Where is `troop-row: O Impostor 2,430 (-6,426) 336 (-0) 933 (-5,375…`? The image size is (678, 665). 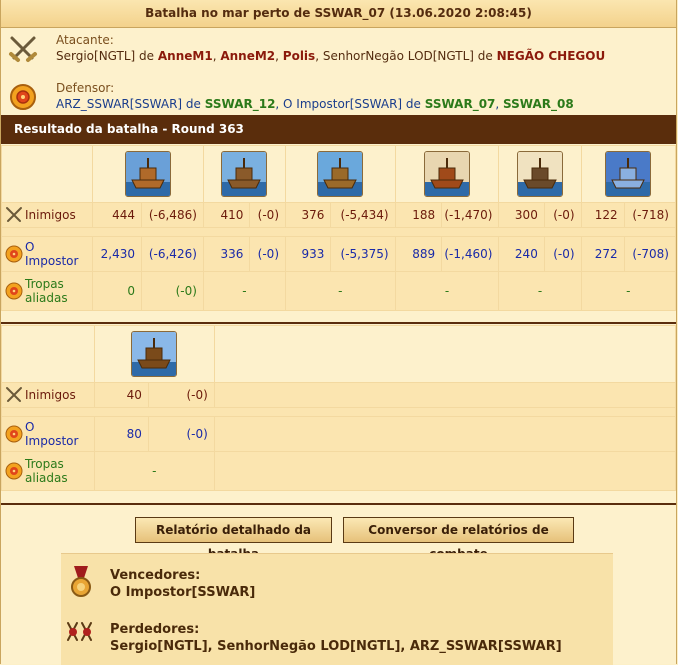 troop-row: O Impostor 2,430 (-6,426) 336 (-0) 933 (-5,375… is located at coordinates (339, 254).